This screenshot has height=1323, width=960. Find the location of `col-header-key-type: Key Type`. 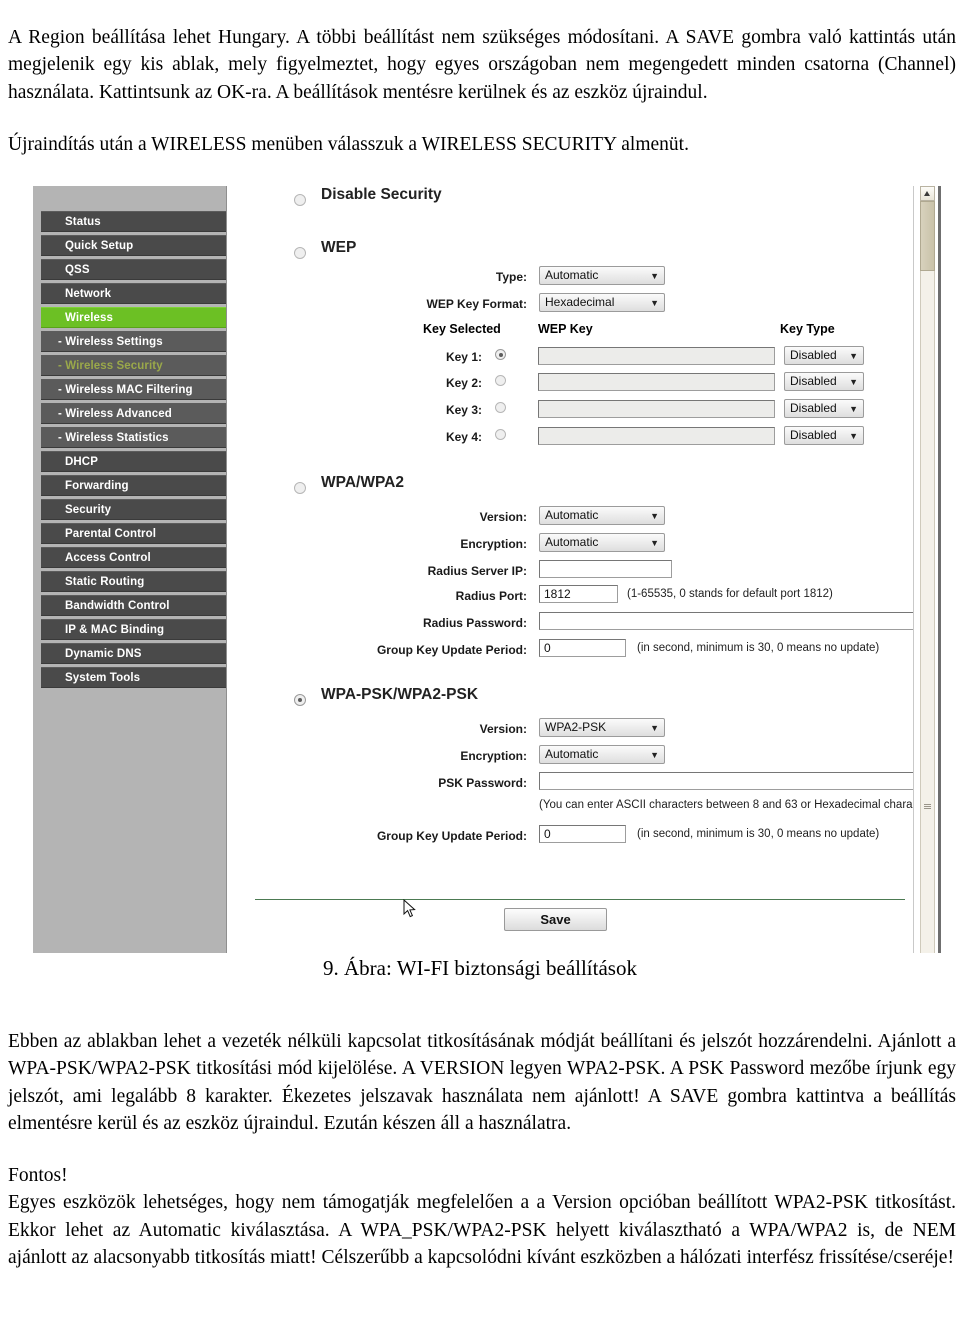

col-header-key-type: Key Type is located at coordinates (807, 329).